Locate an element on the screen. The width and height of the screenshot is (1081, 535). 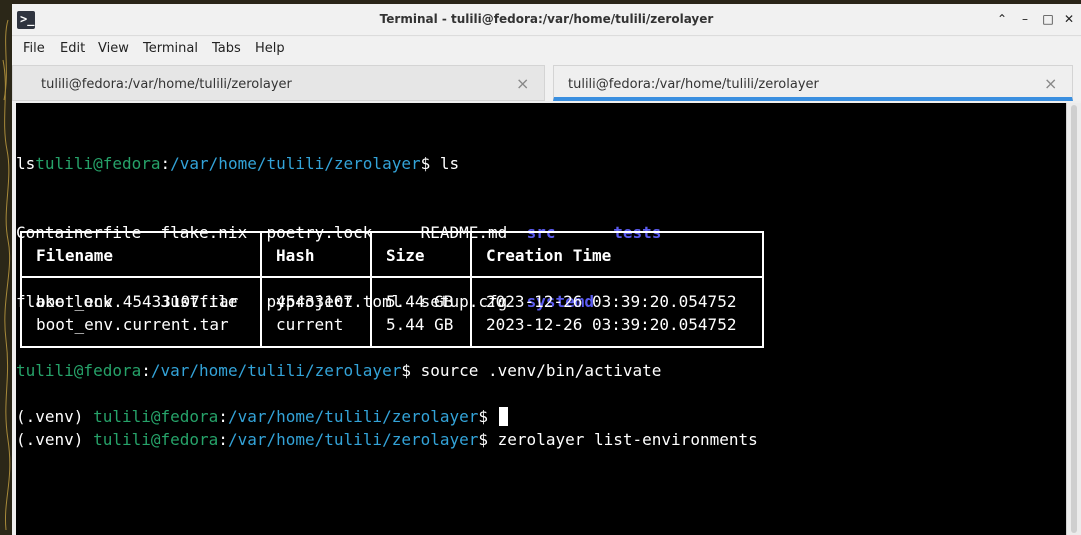
menu-help: Help is located at coordinates (270, 48).